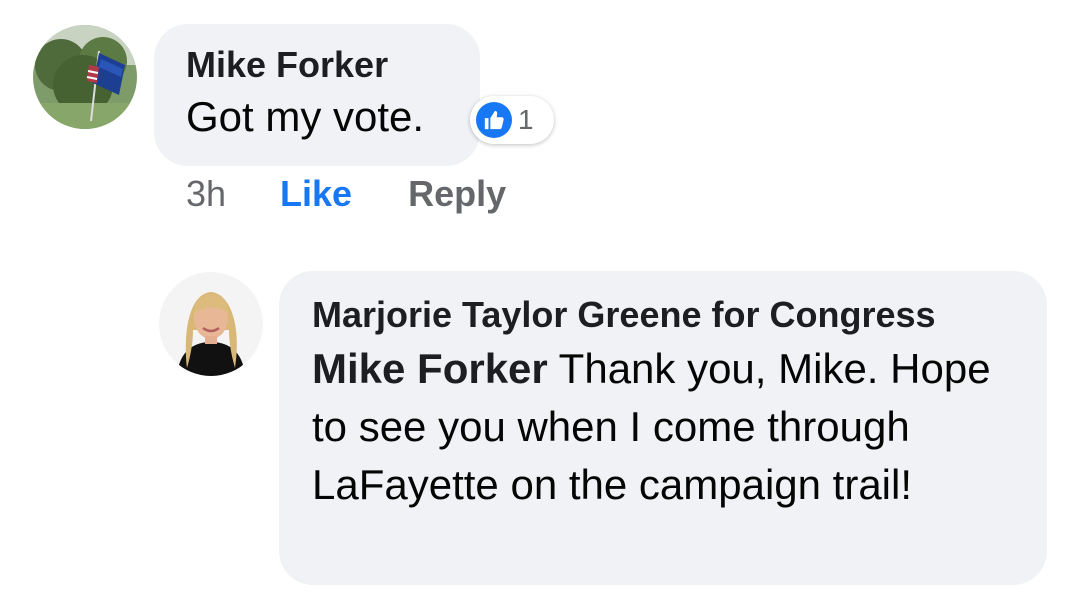 The height and width of the screenshot is (598, 1080). I want to click on reply-avatar, so click(211, 324).